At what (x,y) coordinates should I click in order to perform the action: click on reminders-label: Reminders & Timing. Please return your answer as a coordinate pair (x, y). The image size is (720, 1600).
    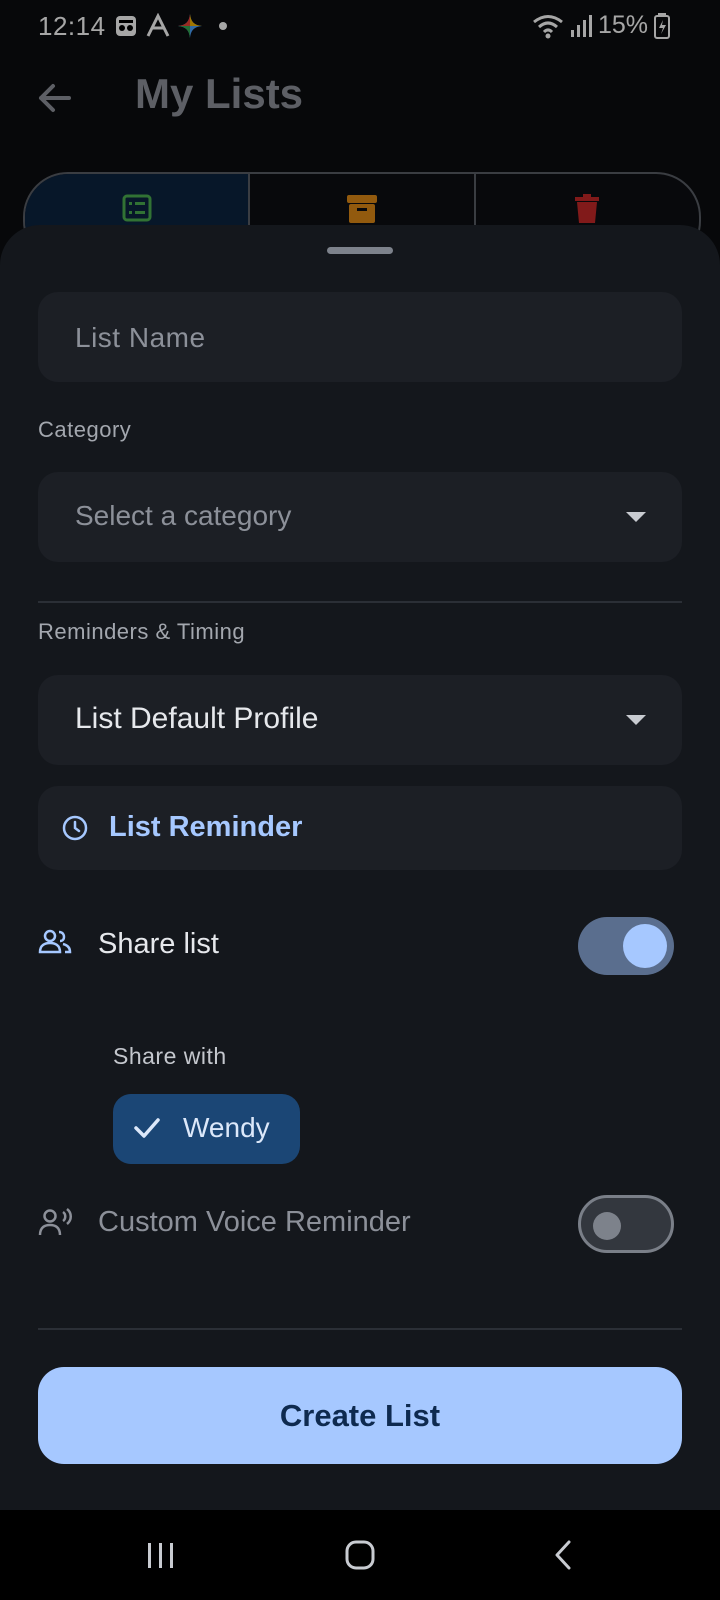
    Looking at the image, I should click on (142, 631).